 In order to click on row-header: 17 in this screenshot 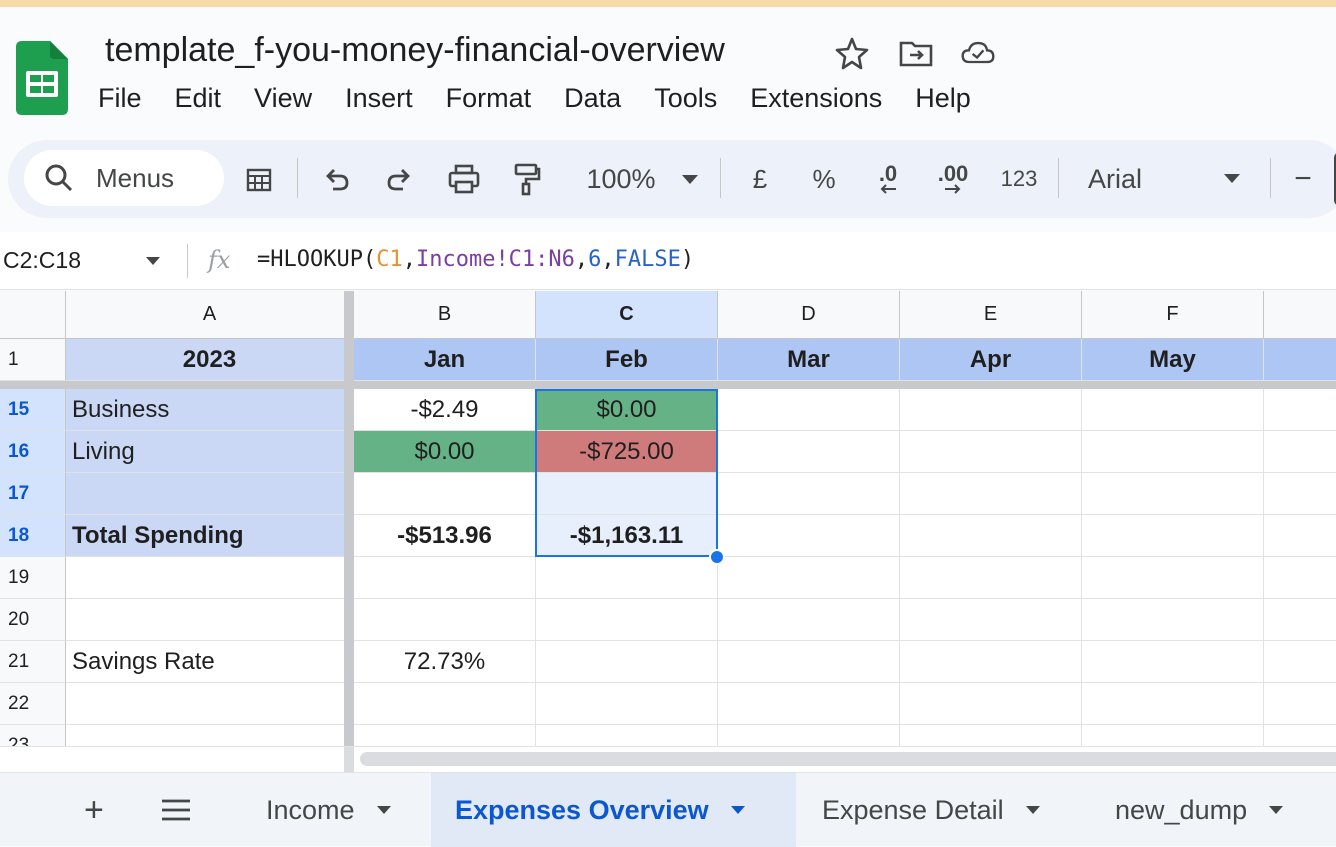, I will do `click(33, 494)`.